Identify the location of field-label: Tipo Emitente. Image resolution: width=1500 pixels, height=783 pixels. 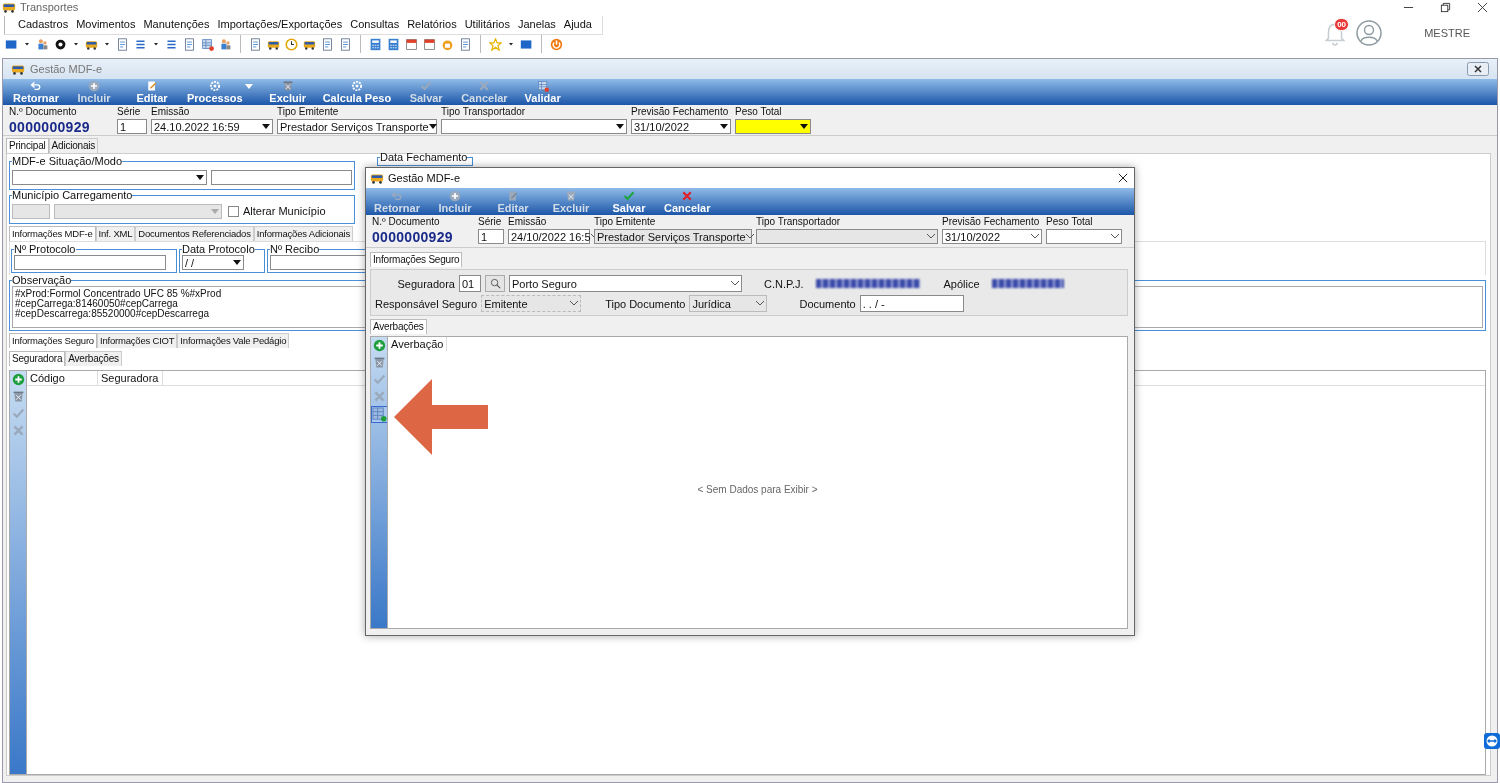
(308, 112).